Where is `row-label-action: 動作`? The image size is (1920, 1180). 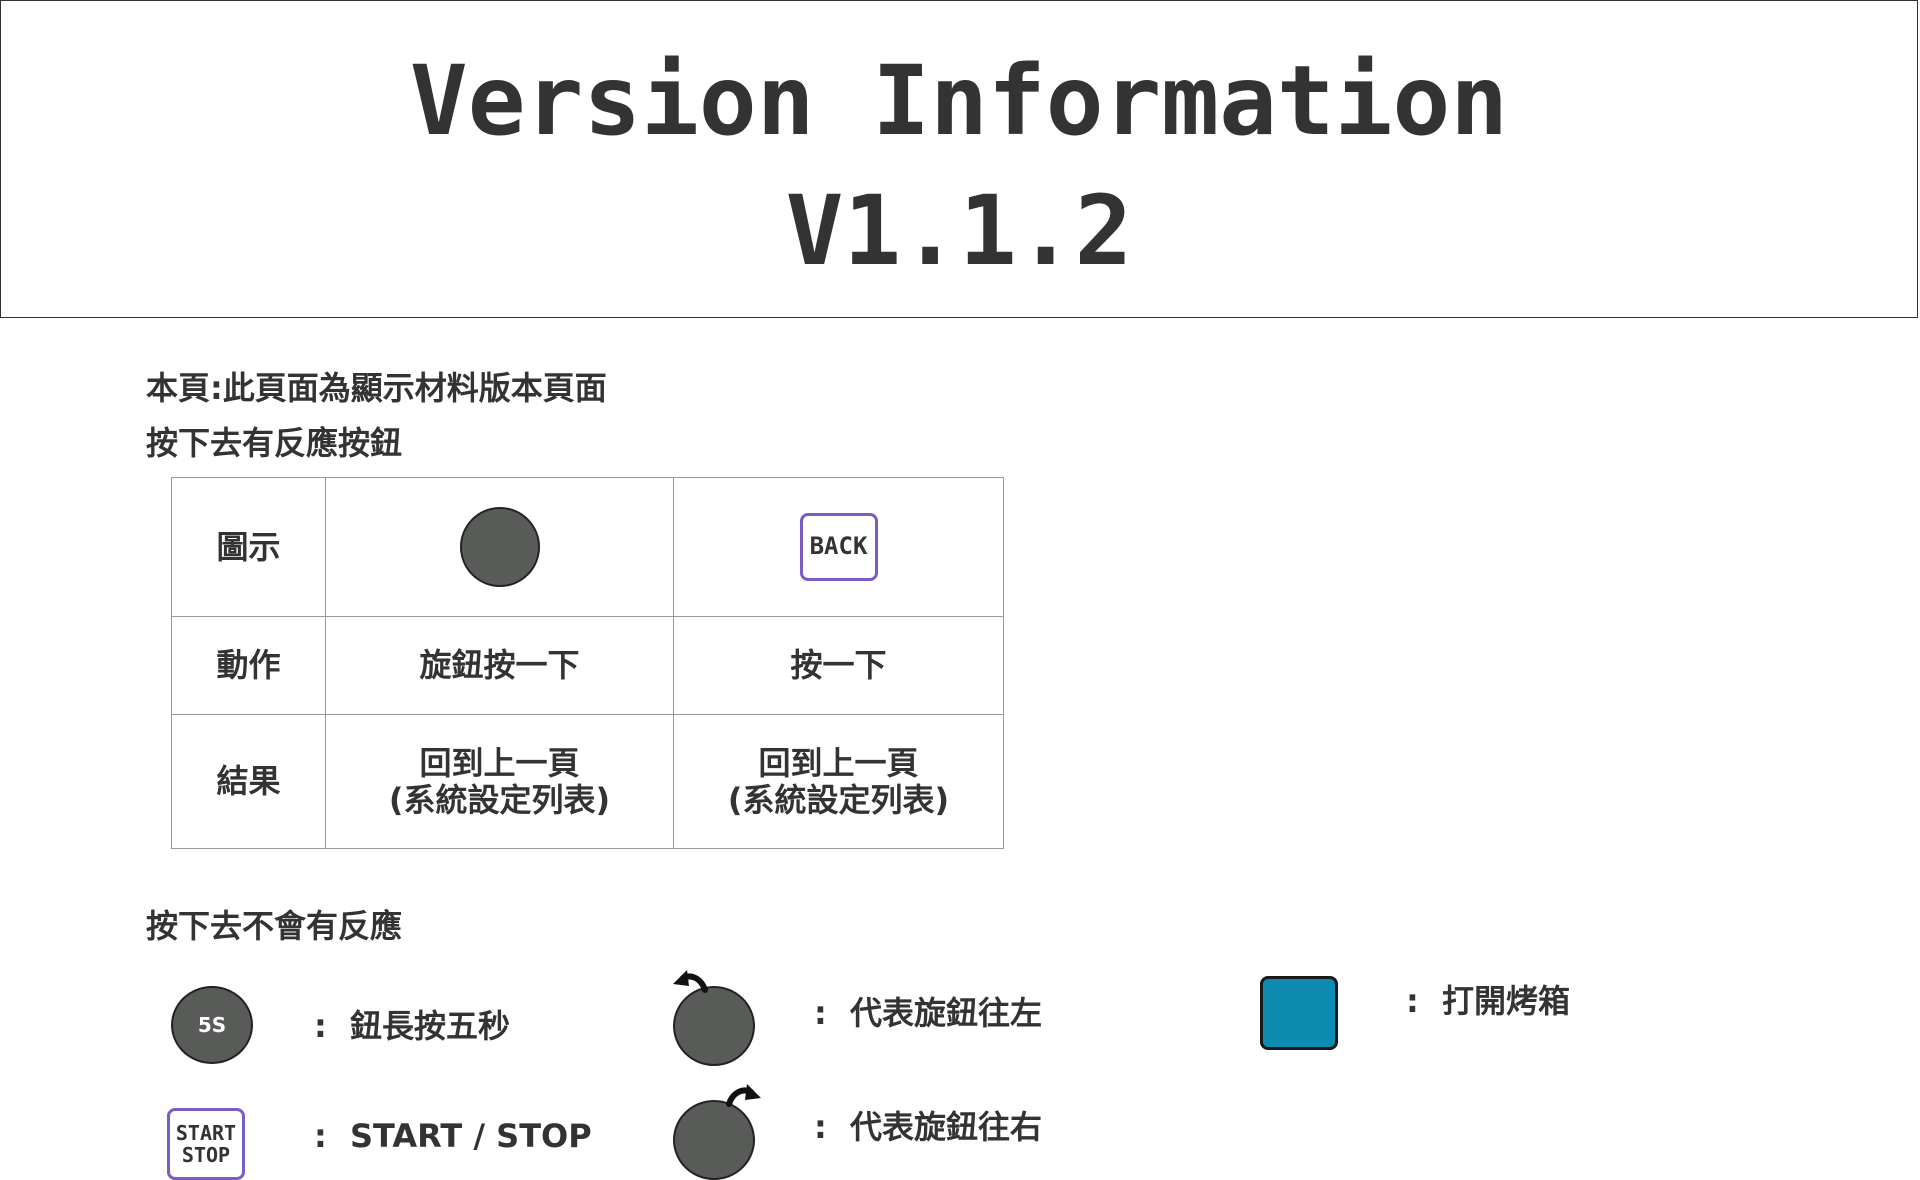 row-label-action: 動作 is located at coordinates (248, 665).